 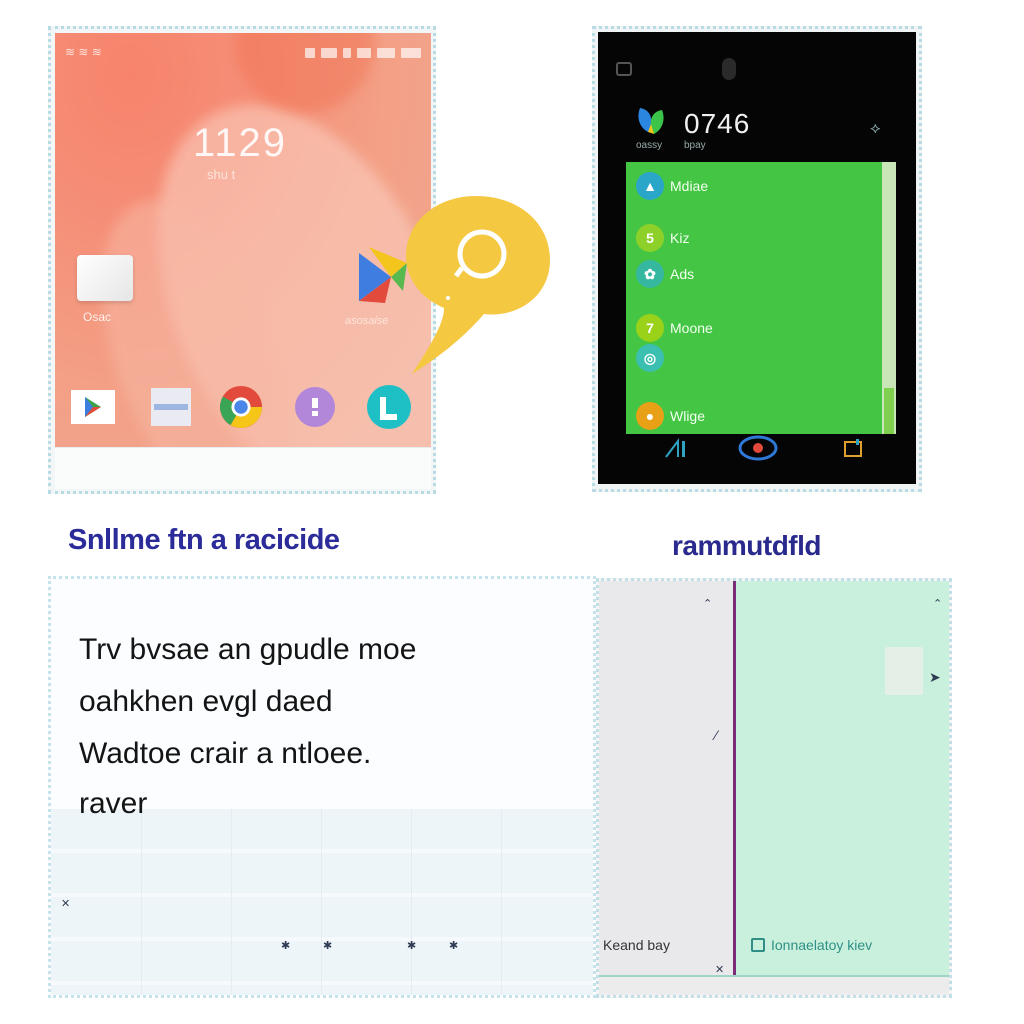 I want to click on back-icon, so click(x=676, y=448).